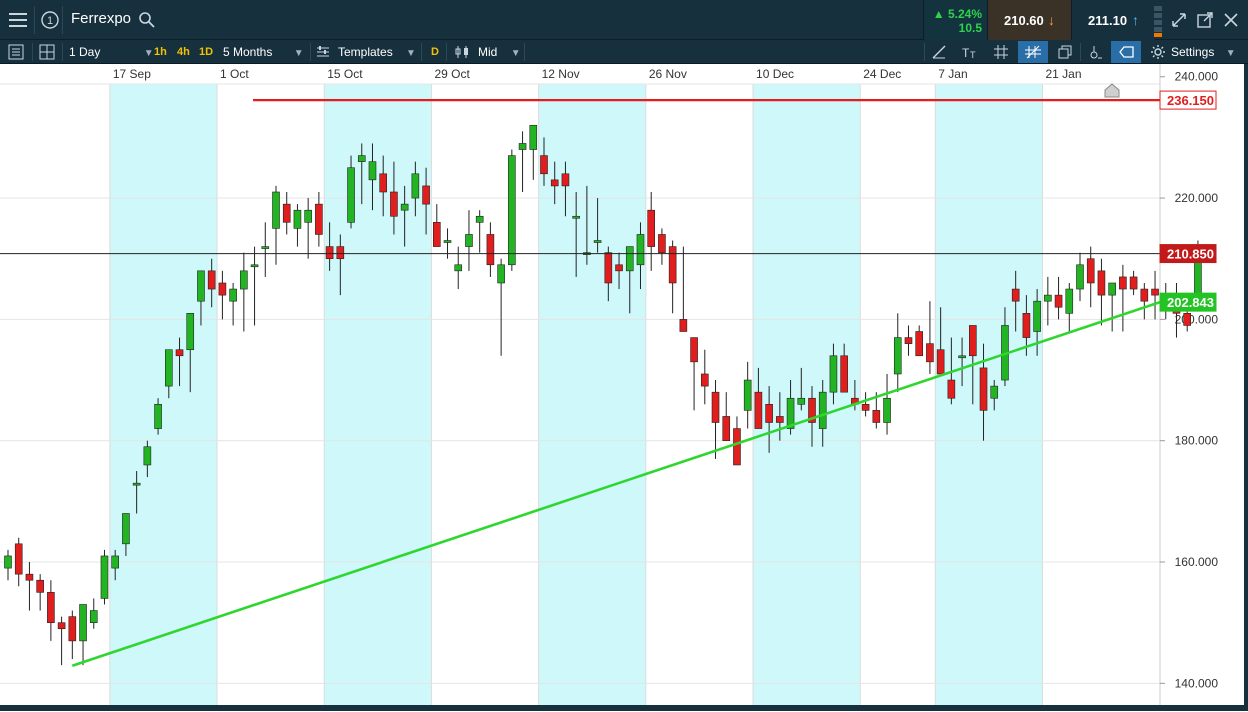 This screenshot has height=712, width=1248. Describe the element at coordinates (1095, 52) in the screenshot. I see `pin-icon` at that location.